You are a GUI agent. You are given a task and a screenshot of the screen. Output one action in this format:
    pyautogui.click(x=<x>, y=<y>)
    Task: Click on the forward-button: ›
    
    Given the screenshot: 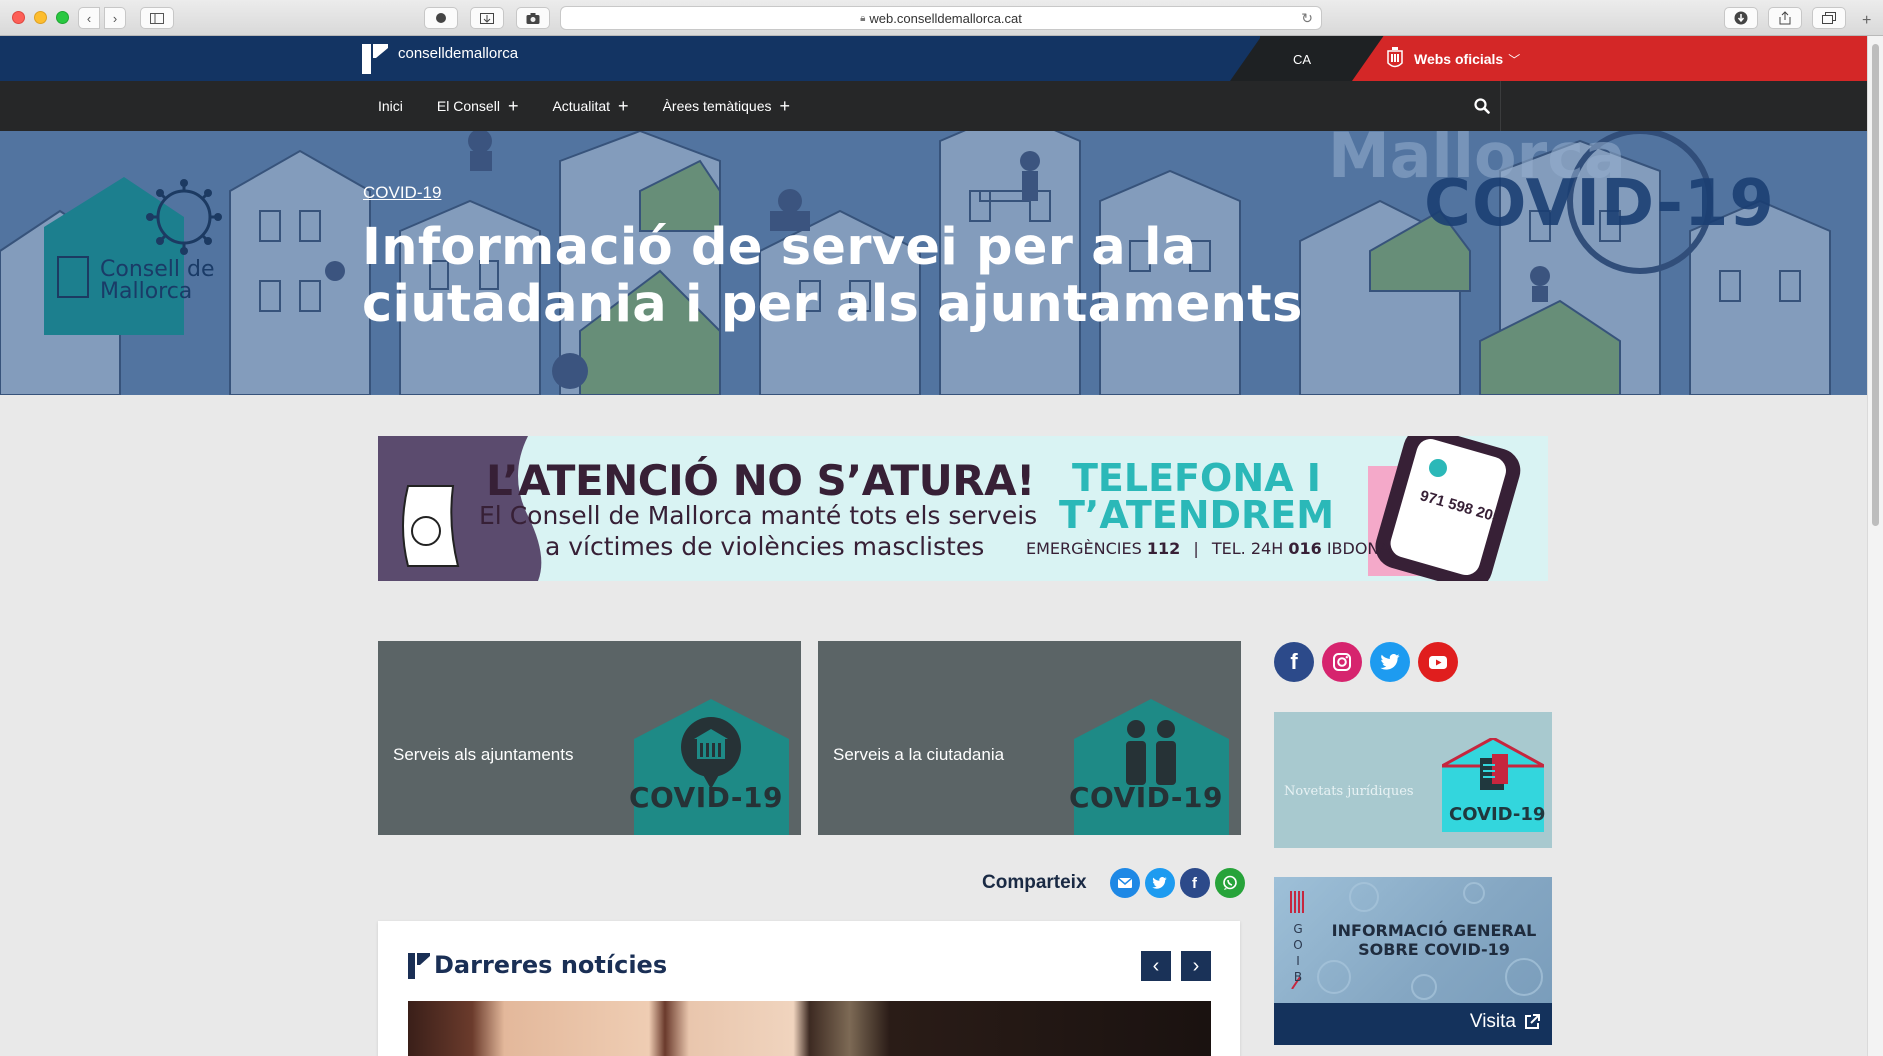 What is the action you would take?
    pyautogui.click(x=115, y=18)
    